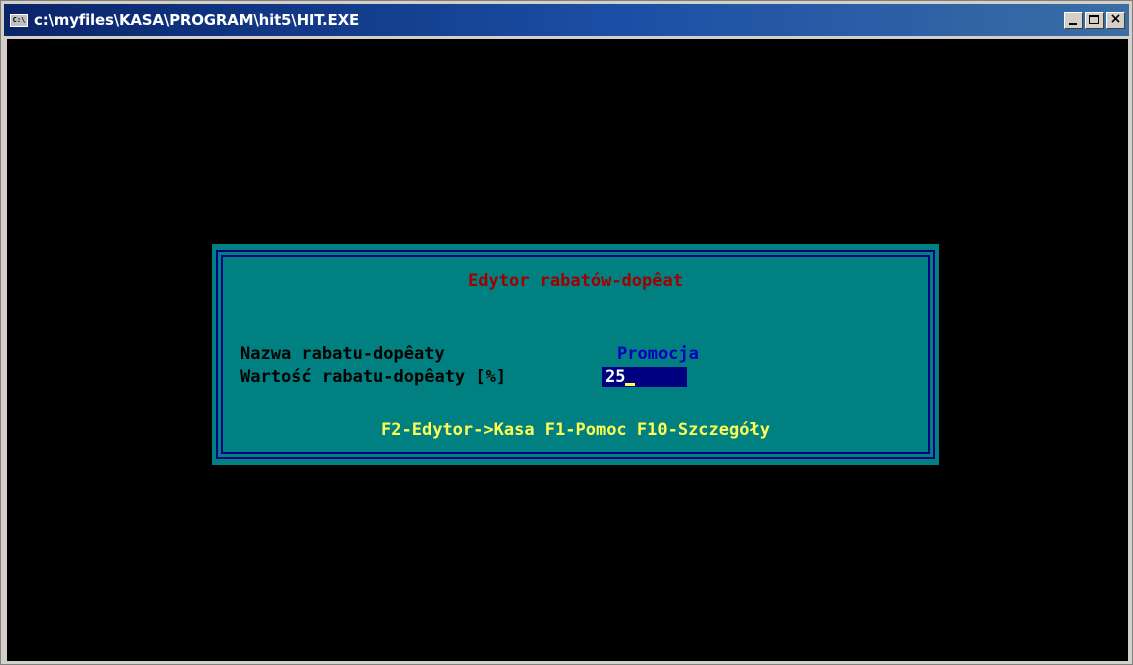  Describe the element at coordinates (575, 281) in the screenshot. I see `dialog-title: Edytor rabatów-dopêat` at that location.